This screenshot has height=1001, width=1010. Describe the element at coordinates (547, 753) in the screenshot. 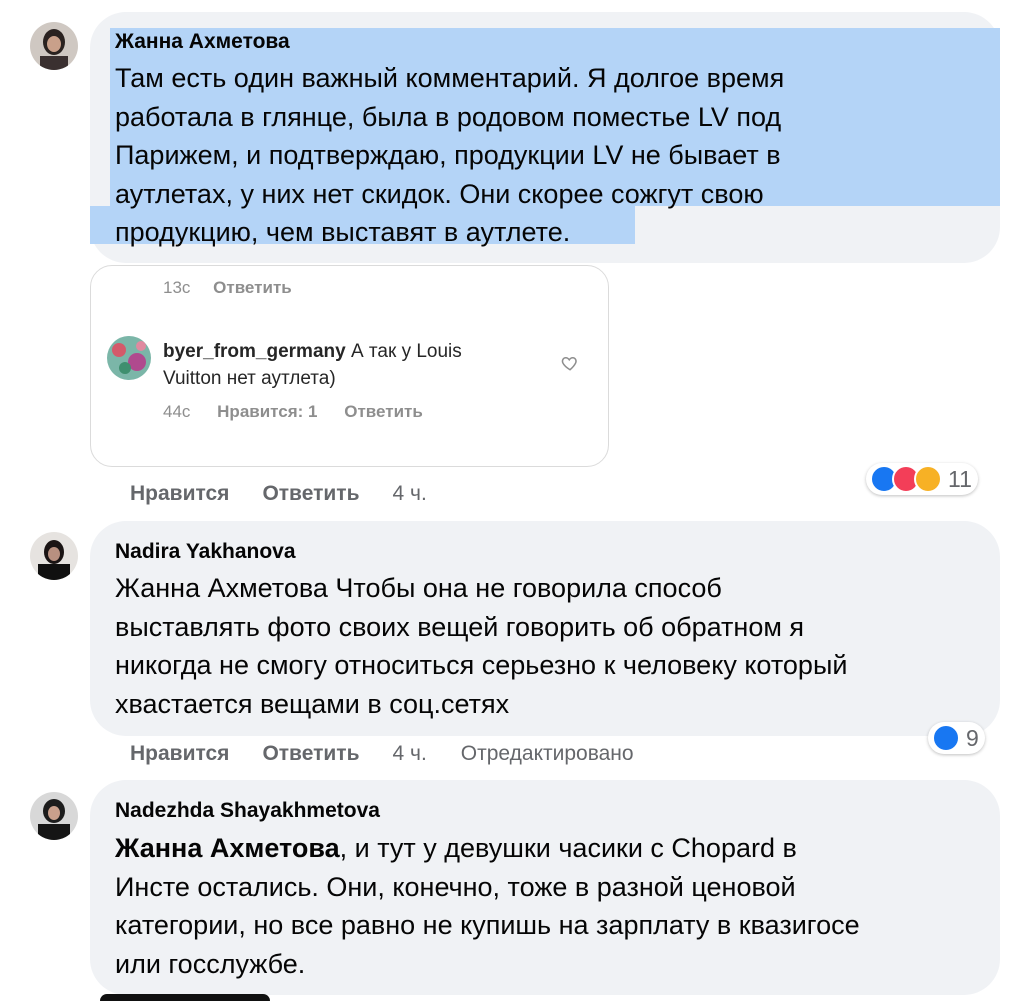

I see `edited-label: Отредактировано` at that location.